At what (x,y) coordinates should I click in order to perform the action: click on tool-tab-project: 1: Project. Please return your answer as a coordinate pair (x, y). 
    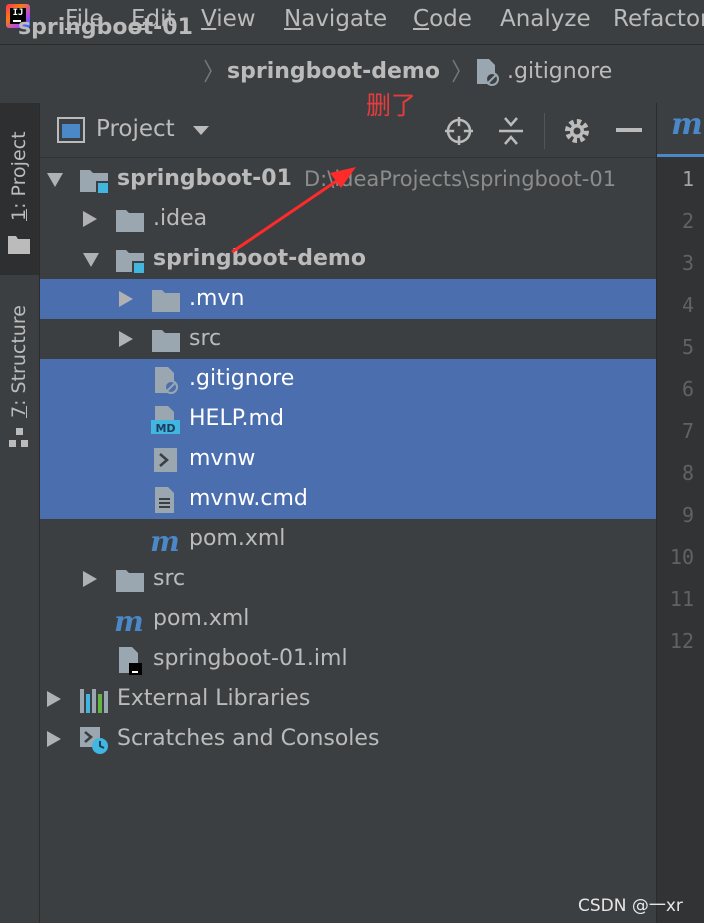
    Looking at the image, I should click on (19, 189).